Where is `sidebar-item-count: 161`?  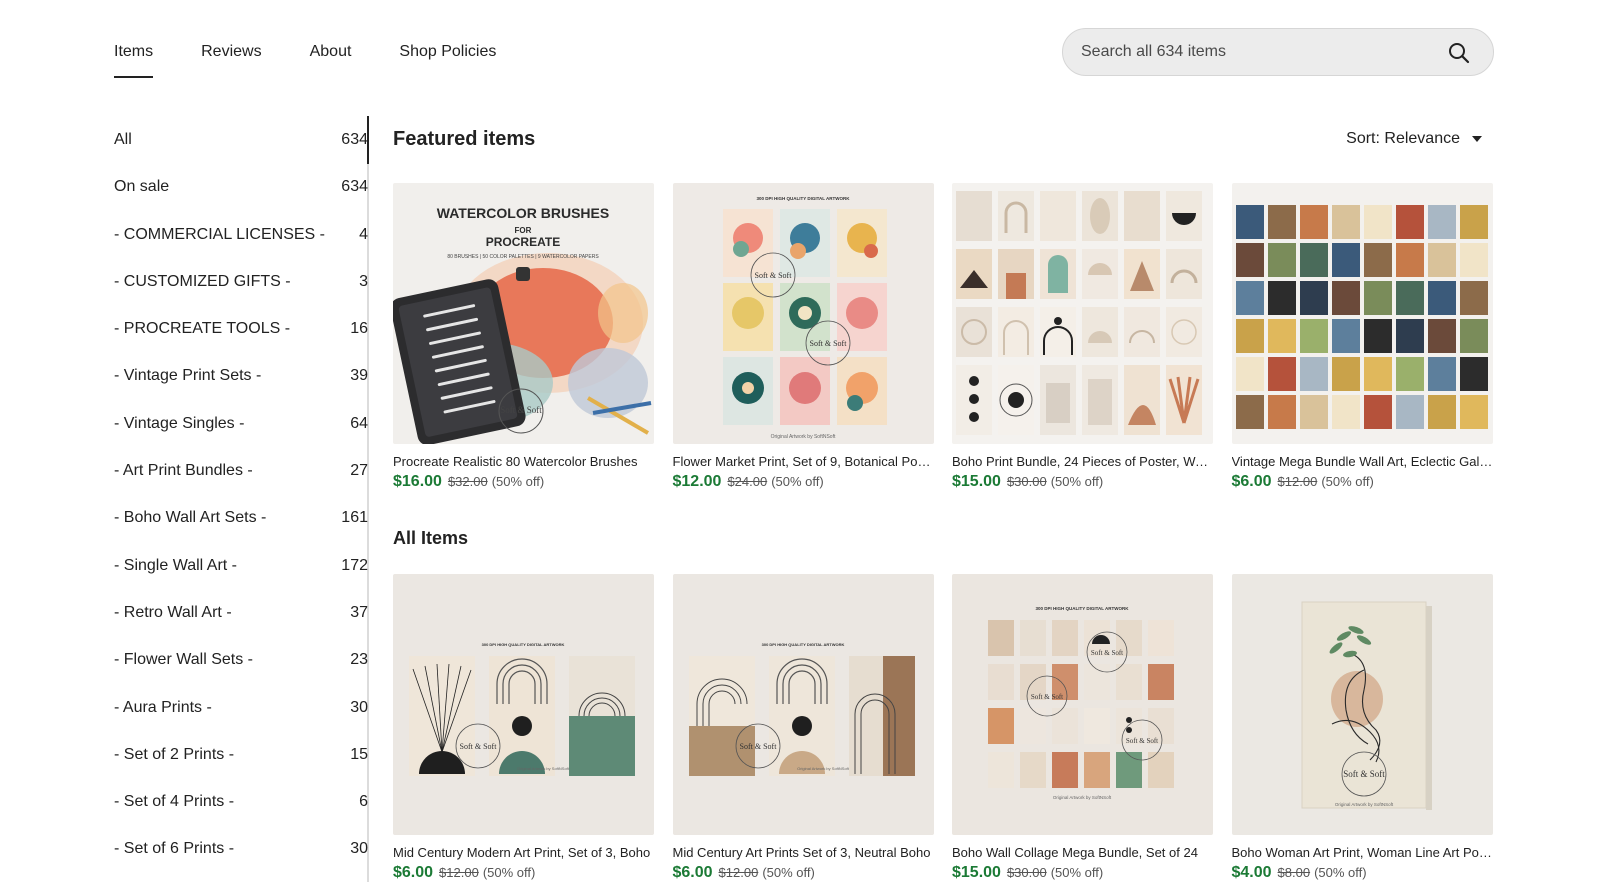 sidebar-item-count: 161 is located at coordinates (354, 518).